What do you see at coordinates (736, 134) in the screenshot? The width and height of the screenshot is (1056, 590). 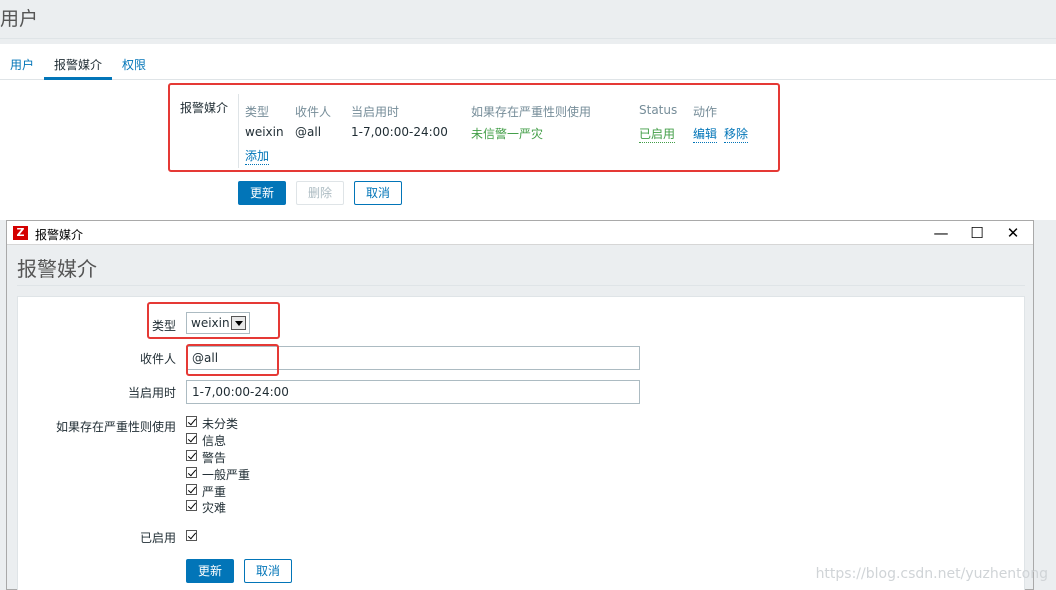 I see `media-remove-link: 移除` at bounding box center [736, 134].